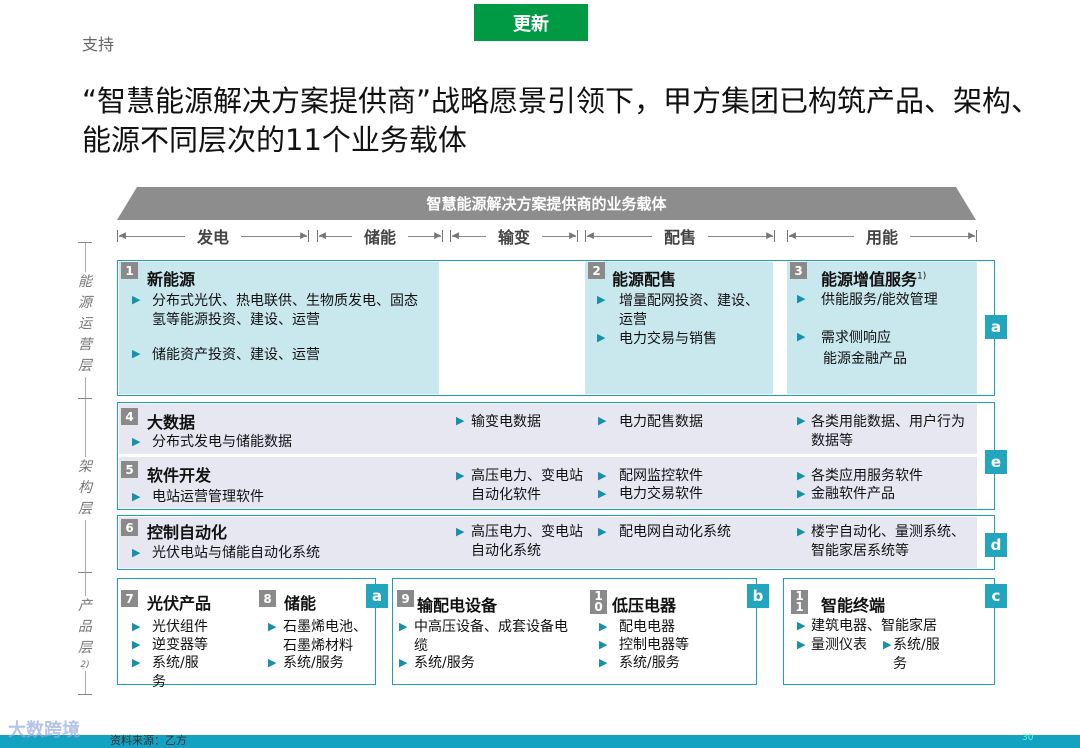  What do you see at coordinates (654, 645) in the screenshot?
I see `carrier-item: 控制电器等` at bounding box center [654, 645].